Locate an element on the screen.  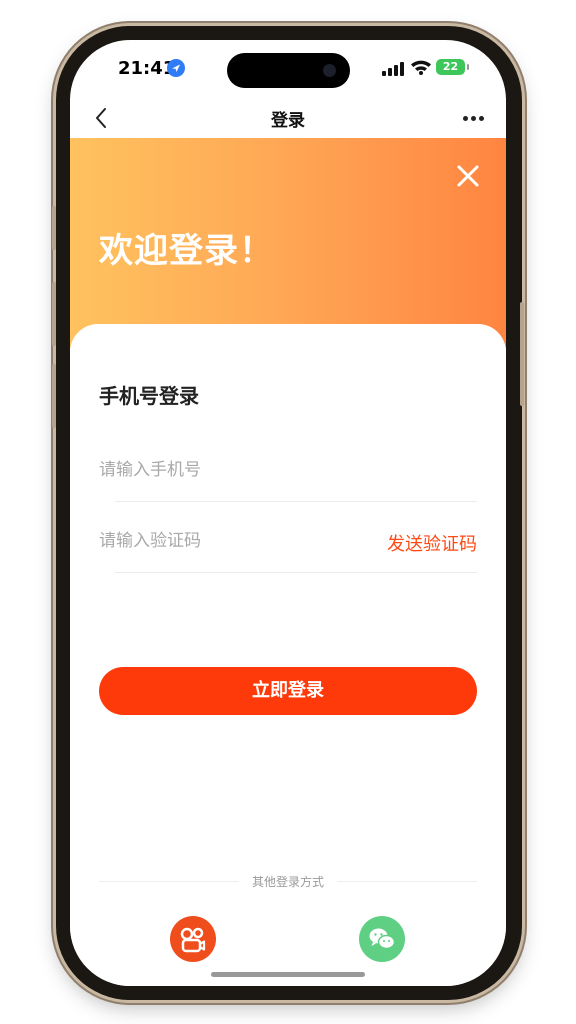
volume-down-button is located at coordinates (54, 396).